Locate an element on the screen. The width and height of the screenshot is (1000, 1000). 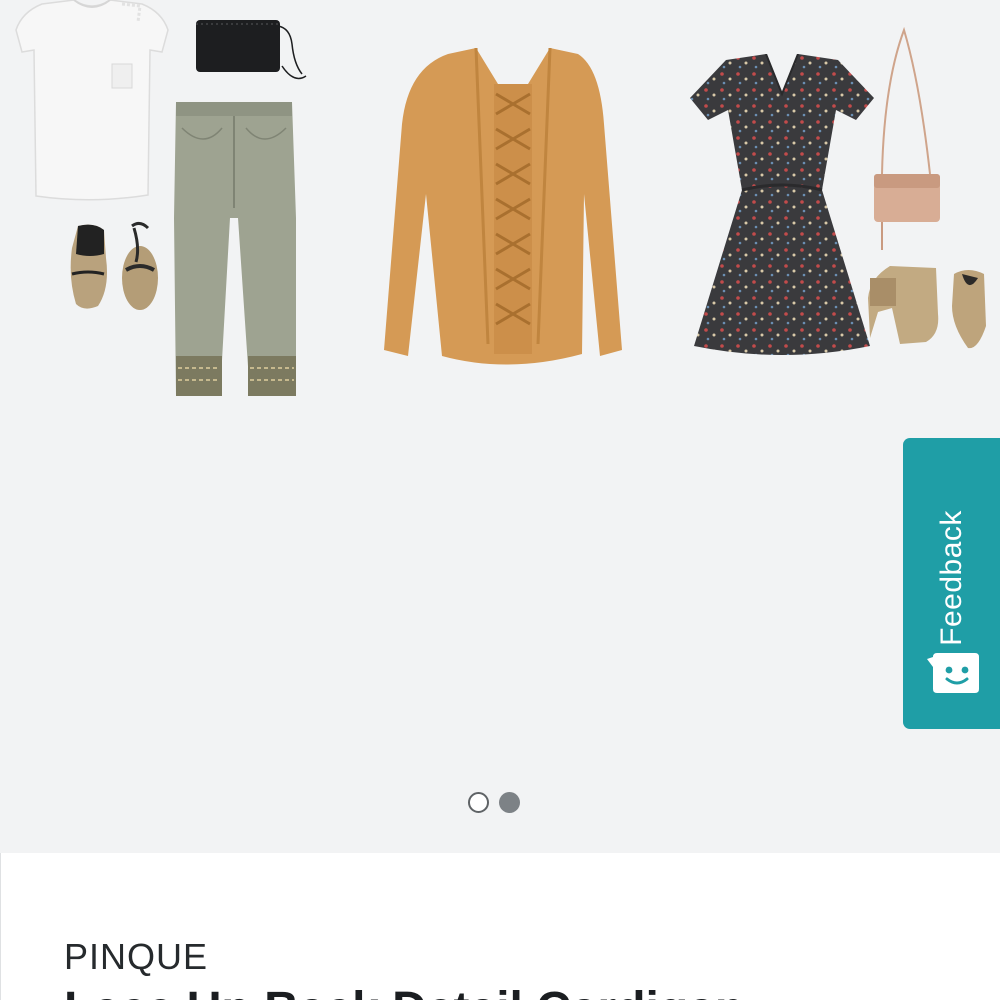
product-title: Lace Up Back Detail Cardigan is located at coordinates (404, 991).